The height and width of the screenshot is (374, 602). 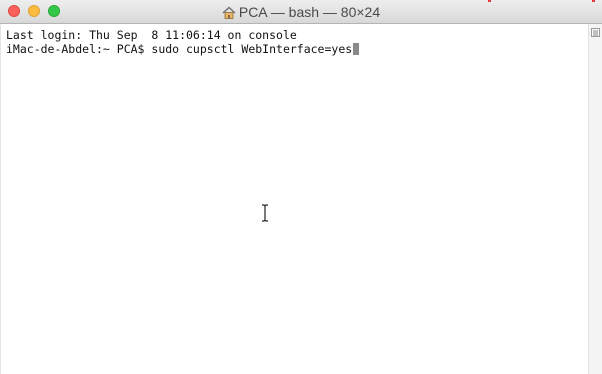 I want to click on scrollbar, so click(x=595, y=199).